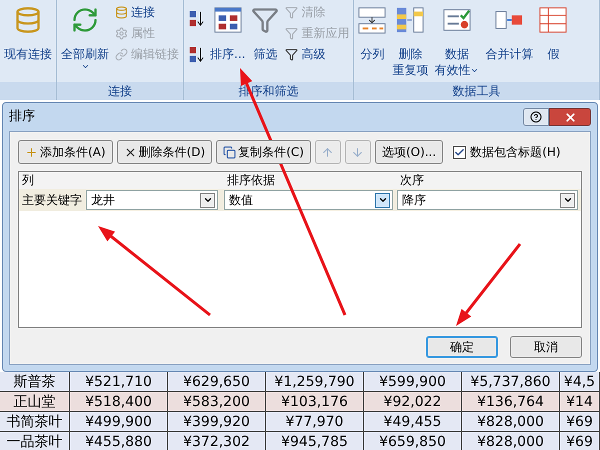  What do you see at coordinates (119, 441) in the screenshot?
I see `table-cell: ¥455,880` at bounding box center [119, 441].